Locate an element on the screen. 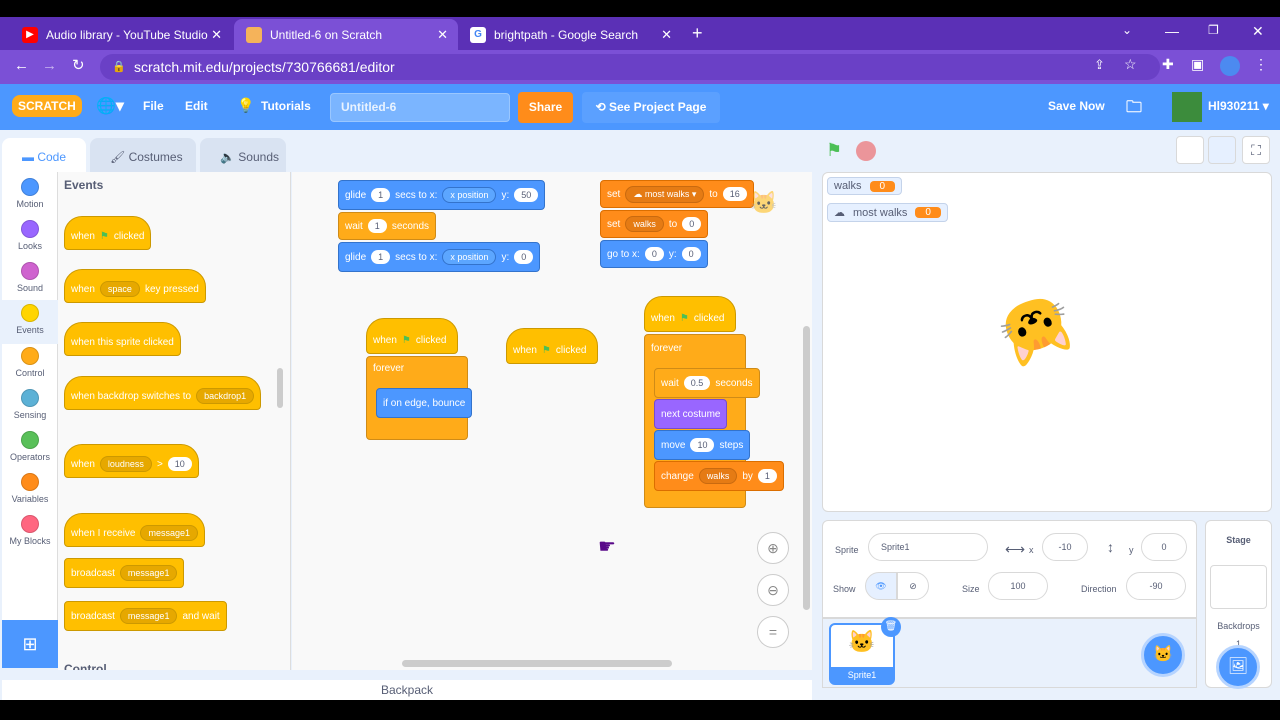 The image size is (1280, 720). scratch-logo: SCRATCH is located at coordinates (47, 106).